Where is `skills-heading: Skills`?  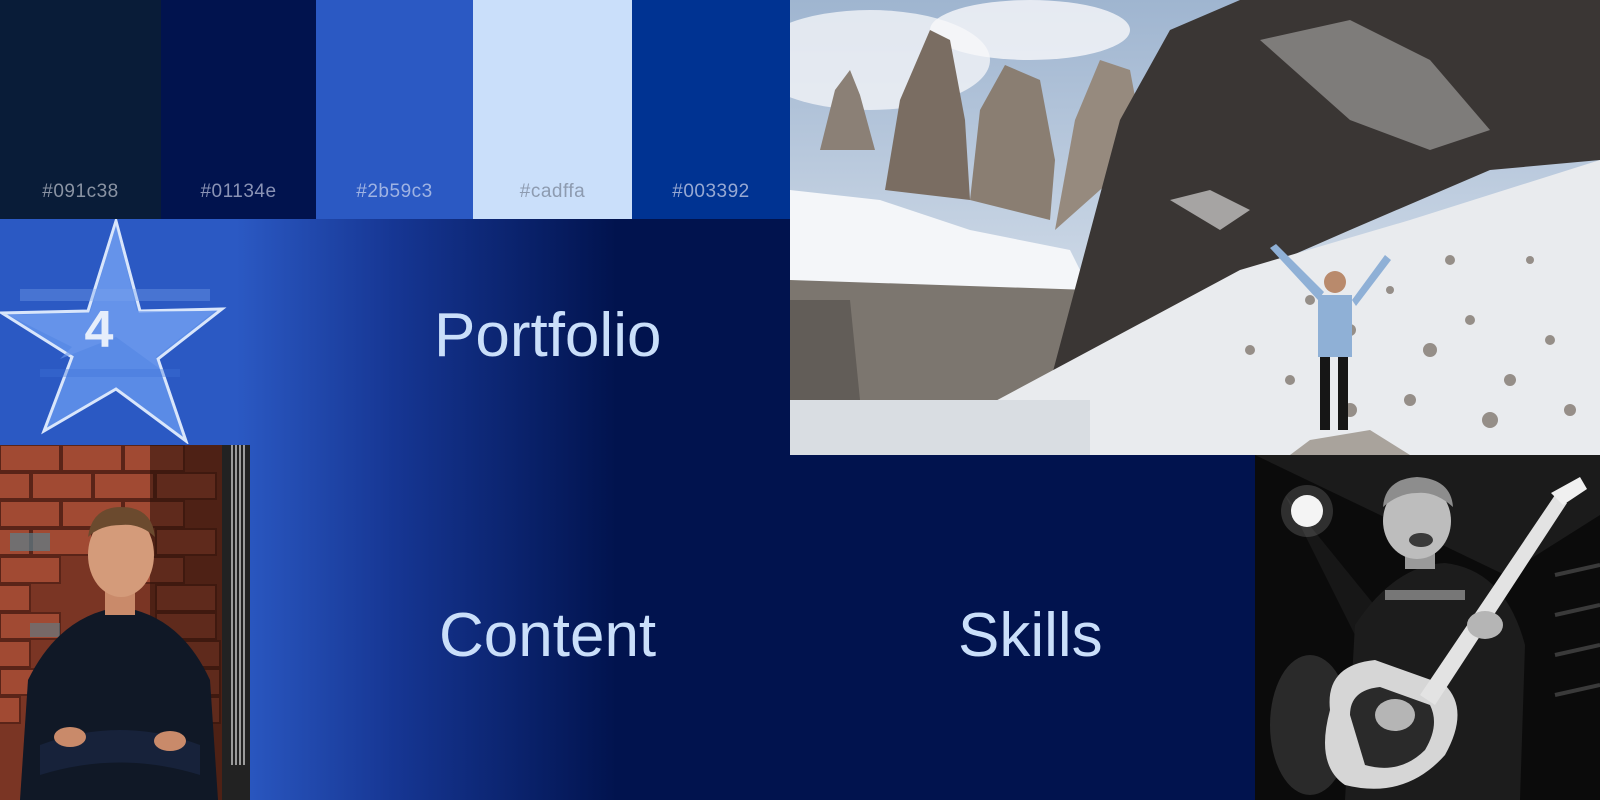
skills-heading: Skills is located at coordinates (1030, 636).